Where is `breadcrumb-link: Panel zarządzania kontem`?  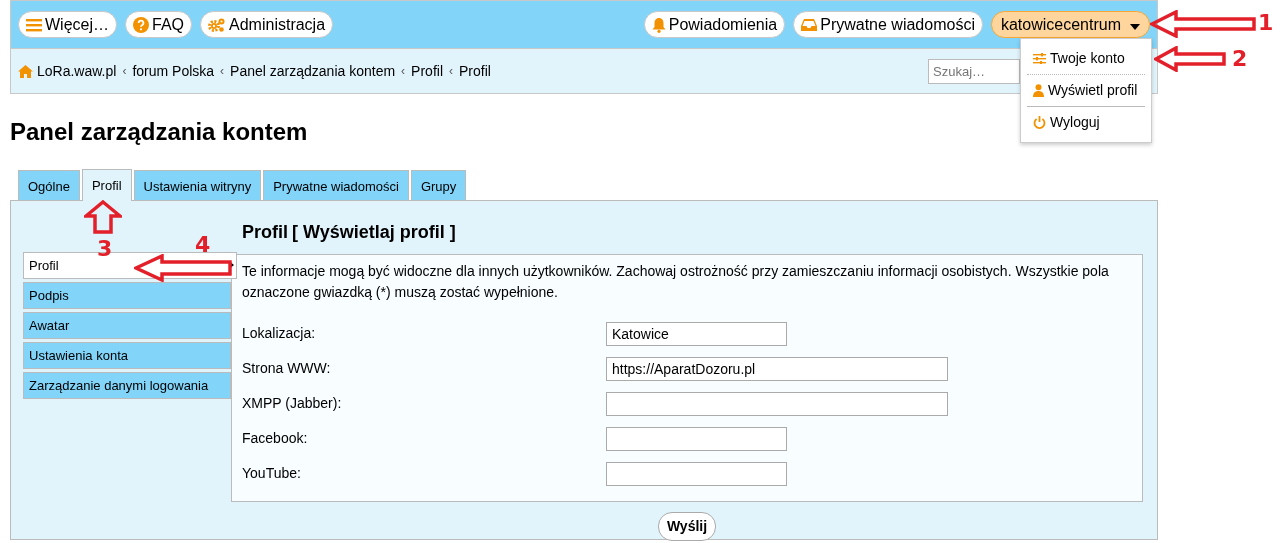
breadcrumb-link: Panel zarządzania kontem is located at coordinates (313, 71).